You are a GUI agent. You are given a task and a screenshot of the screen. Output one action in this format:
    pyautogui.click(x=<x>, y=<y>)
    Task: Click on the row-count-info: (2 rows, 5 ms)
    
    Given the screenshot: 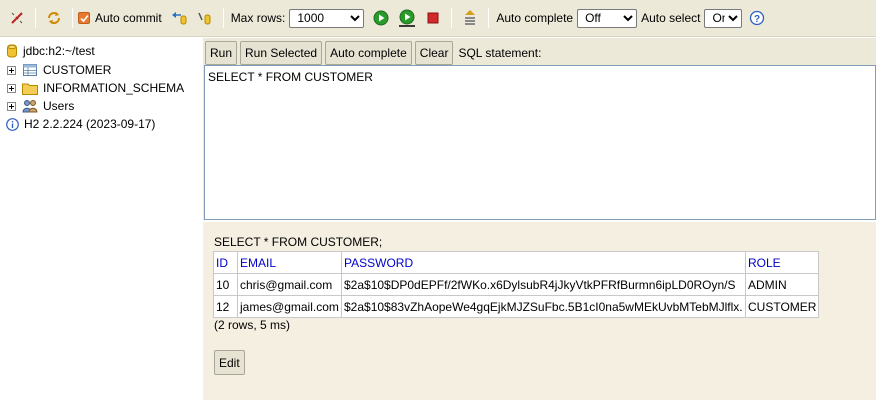 What is the action you would take?
    pyautogui.click(x=252, y=325)
    